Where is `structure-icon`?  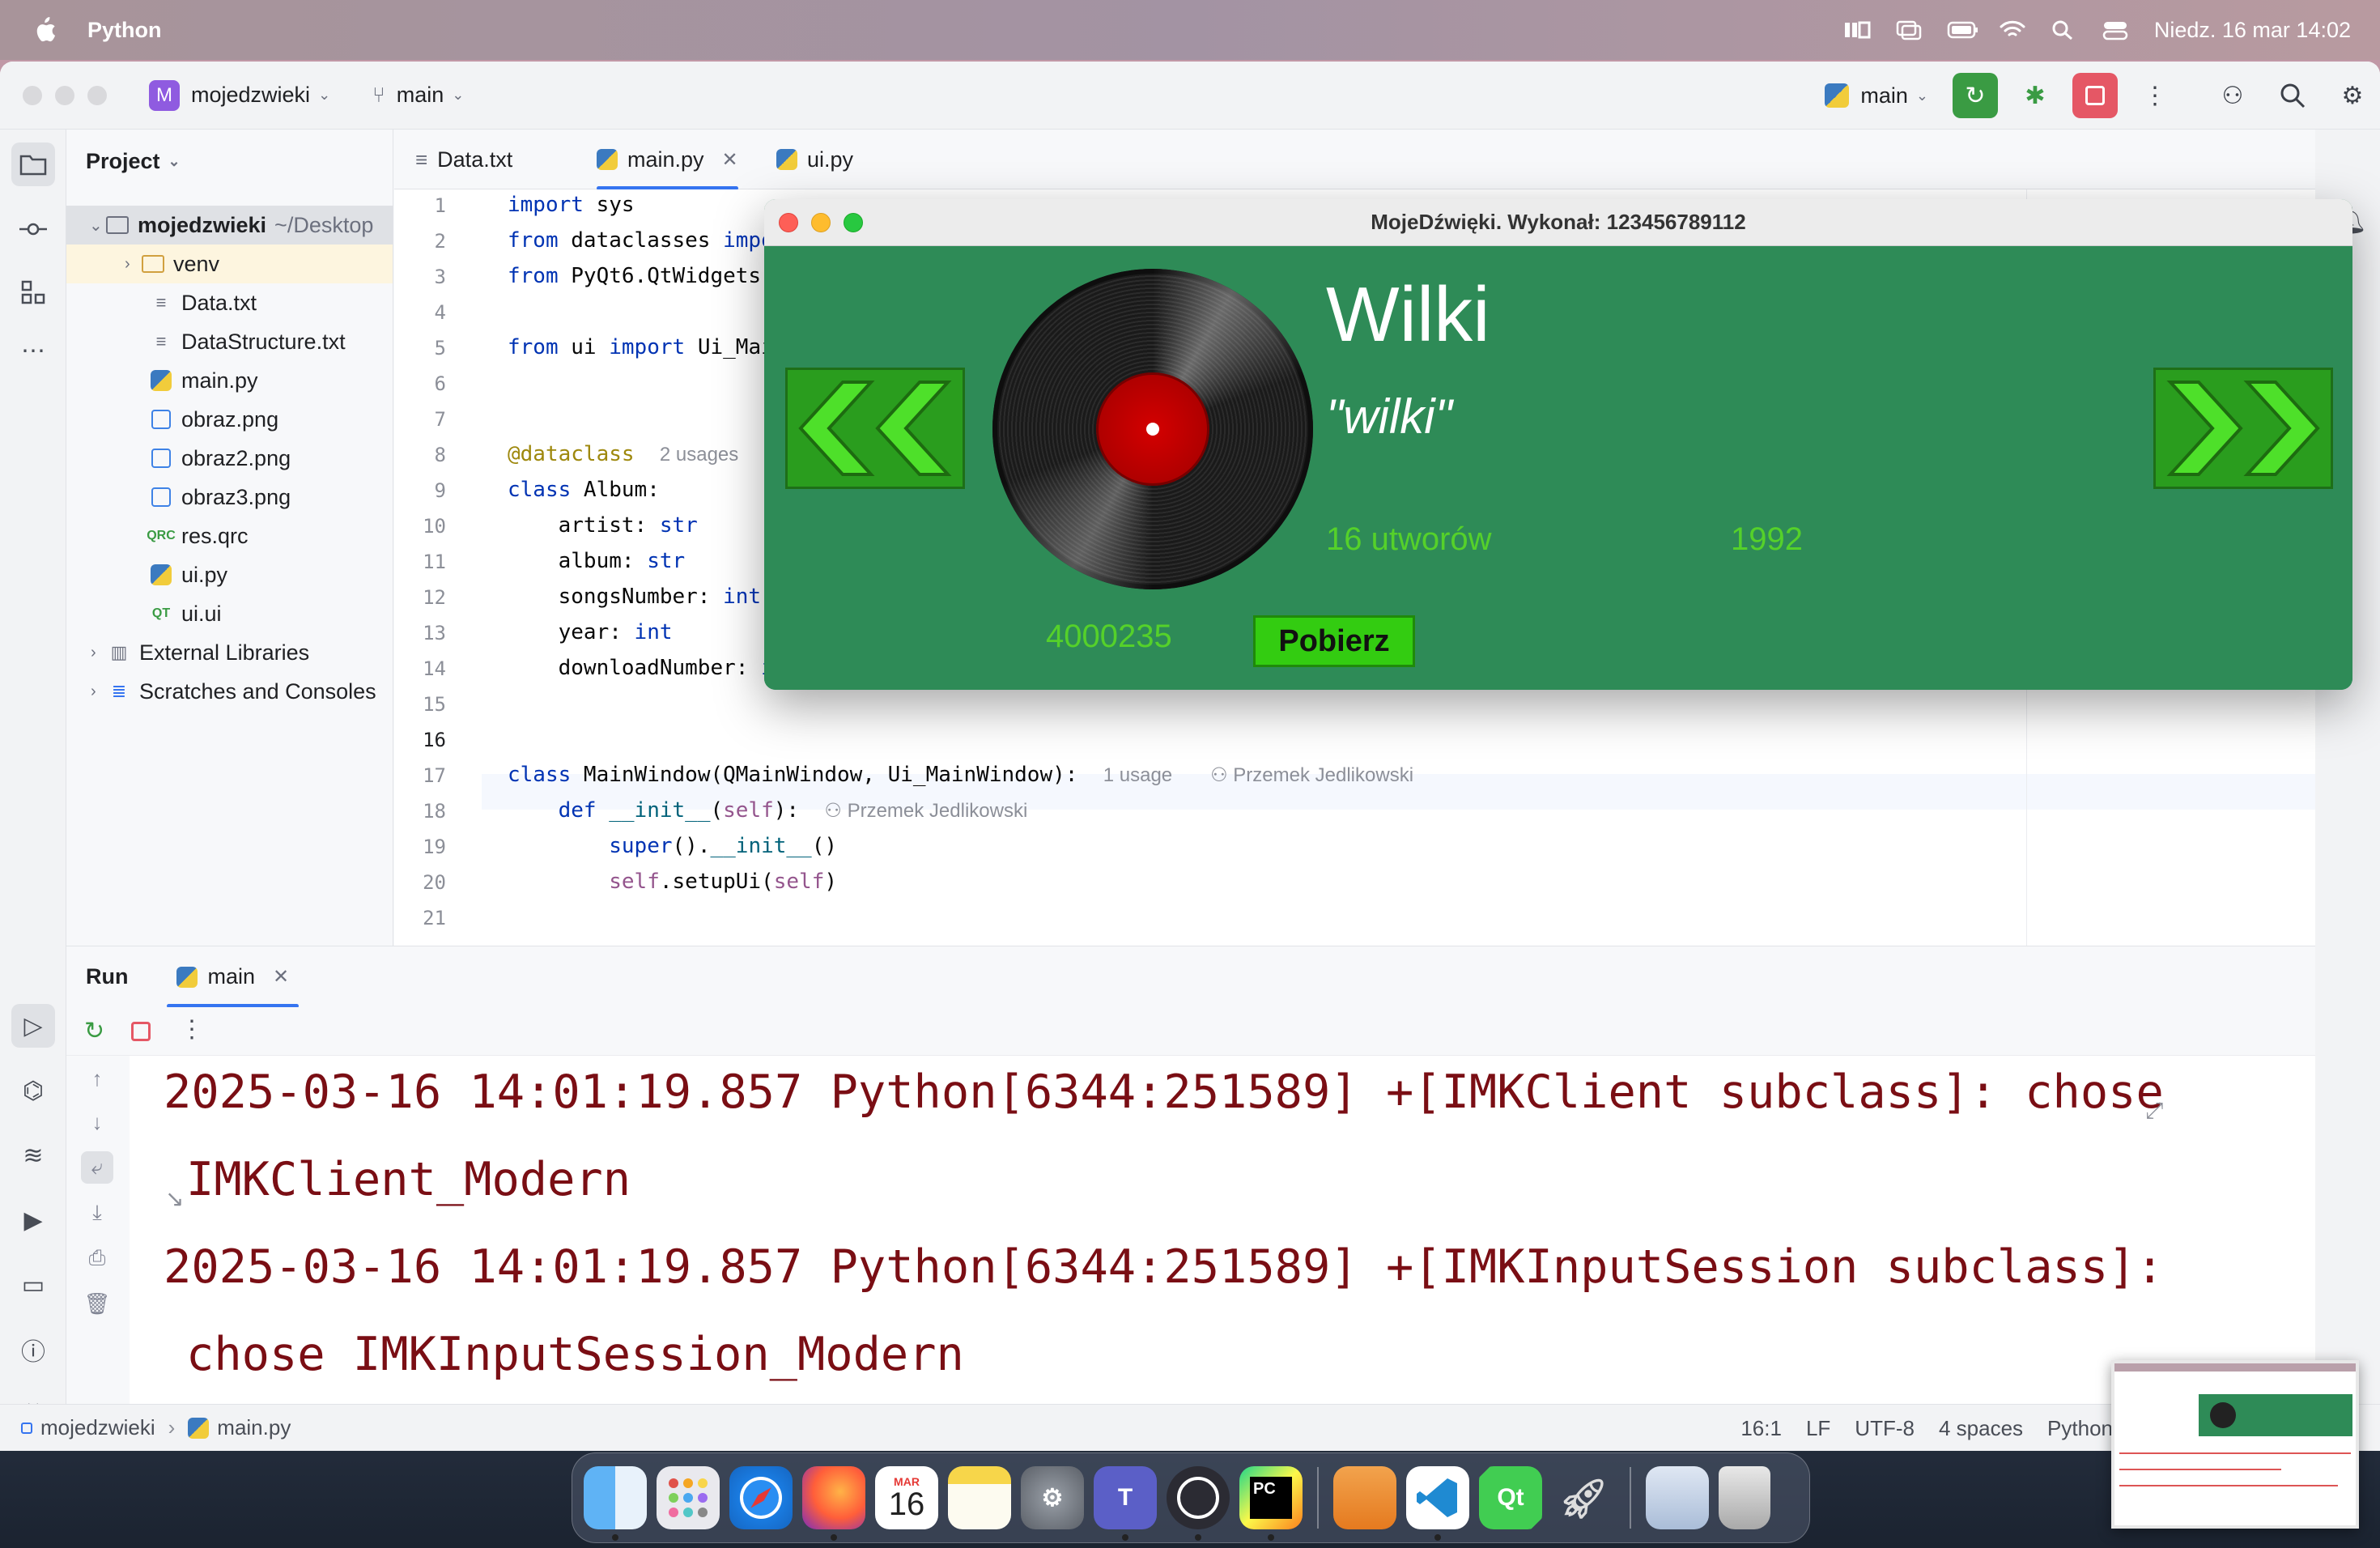
structure-icon is located at coordinates (33, 292).